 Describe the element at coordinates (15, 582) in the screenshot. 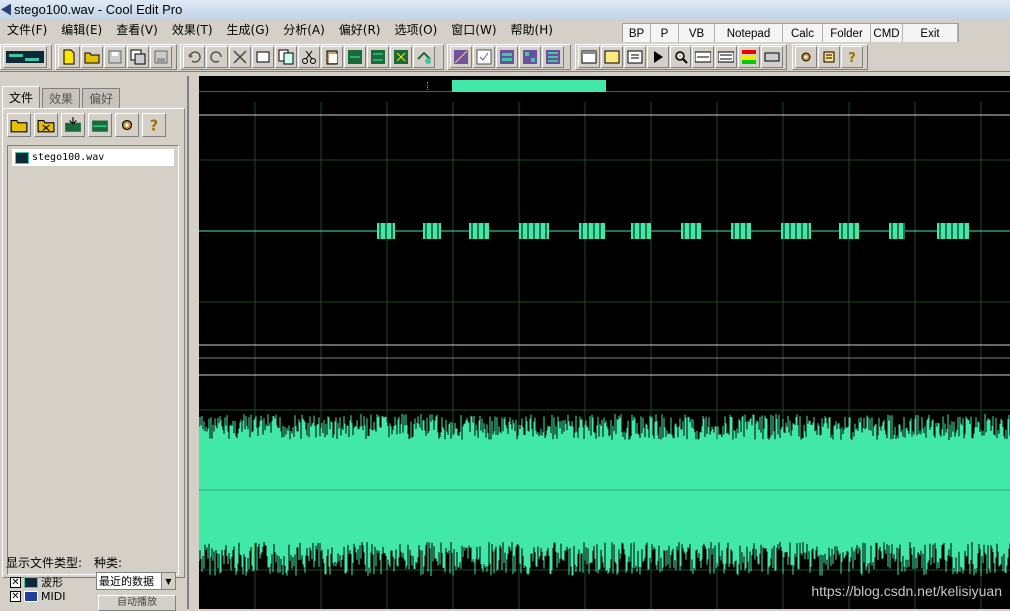

I see `waveform-checkbox: ✕` at that location.